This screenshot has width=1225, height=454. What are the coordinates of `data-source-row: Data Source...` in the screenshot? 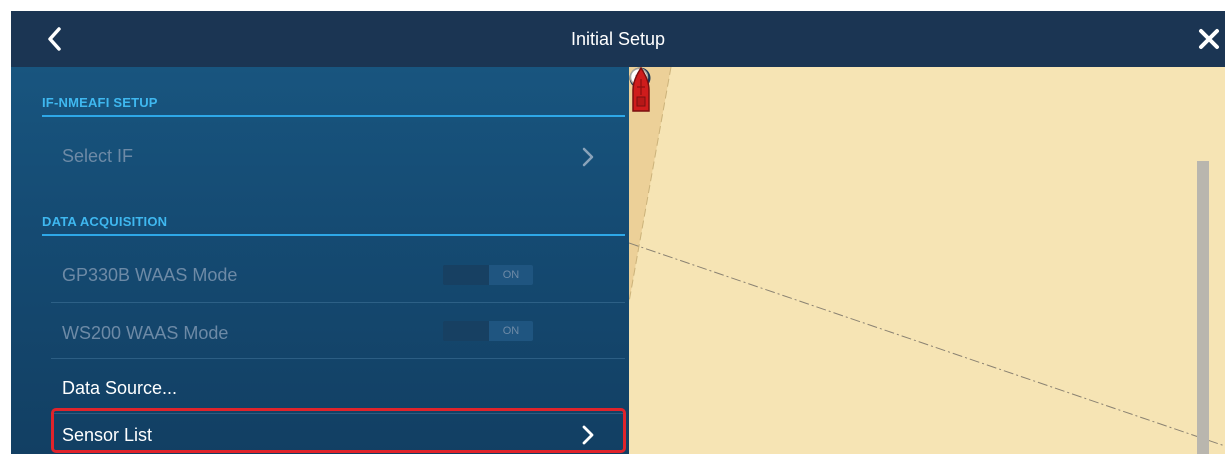 It's located at (338, 386).